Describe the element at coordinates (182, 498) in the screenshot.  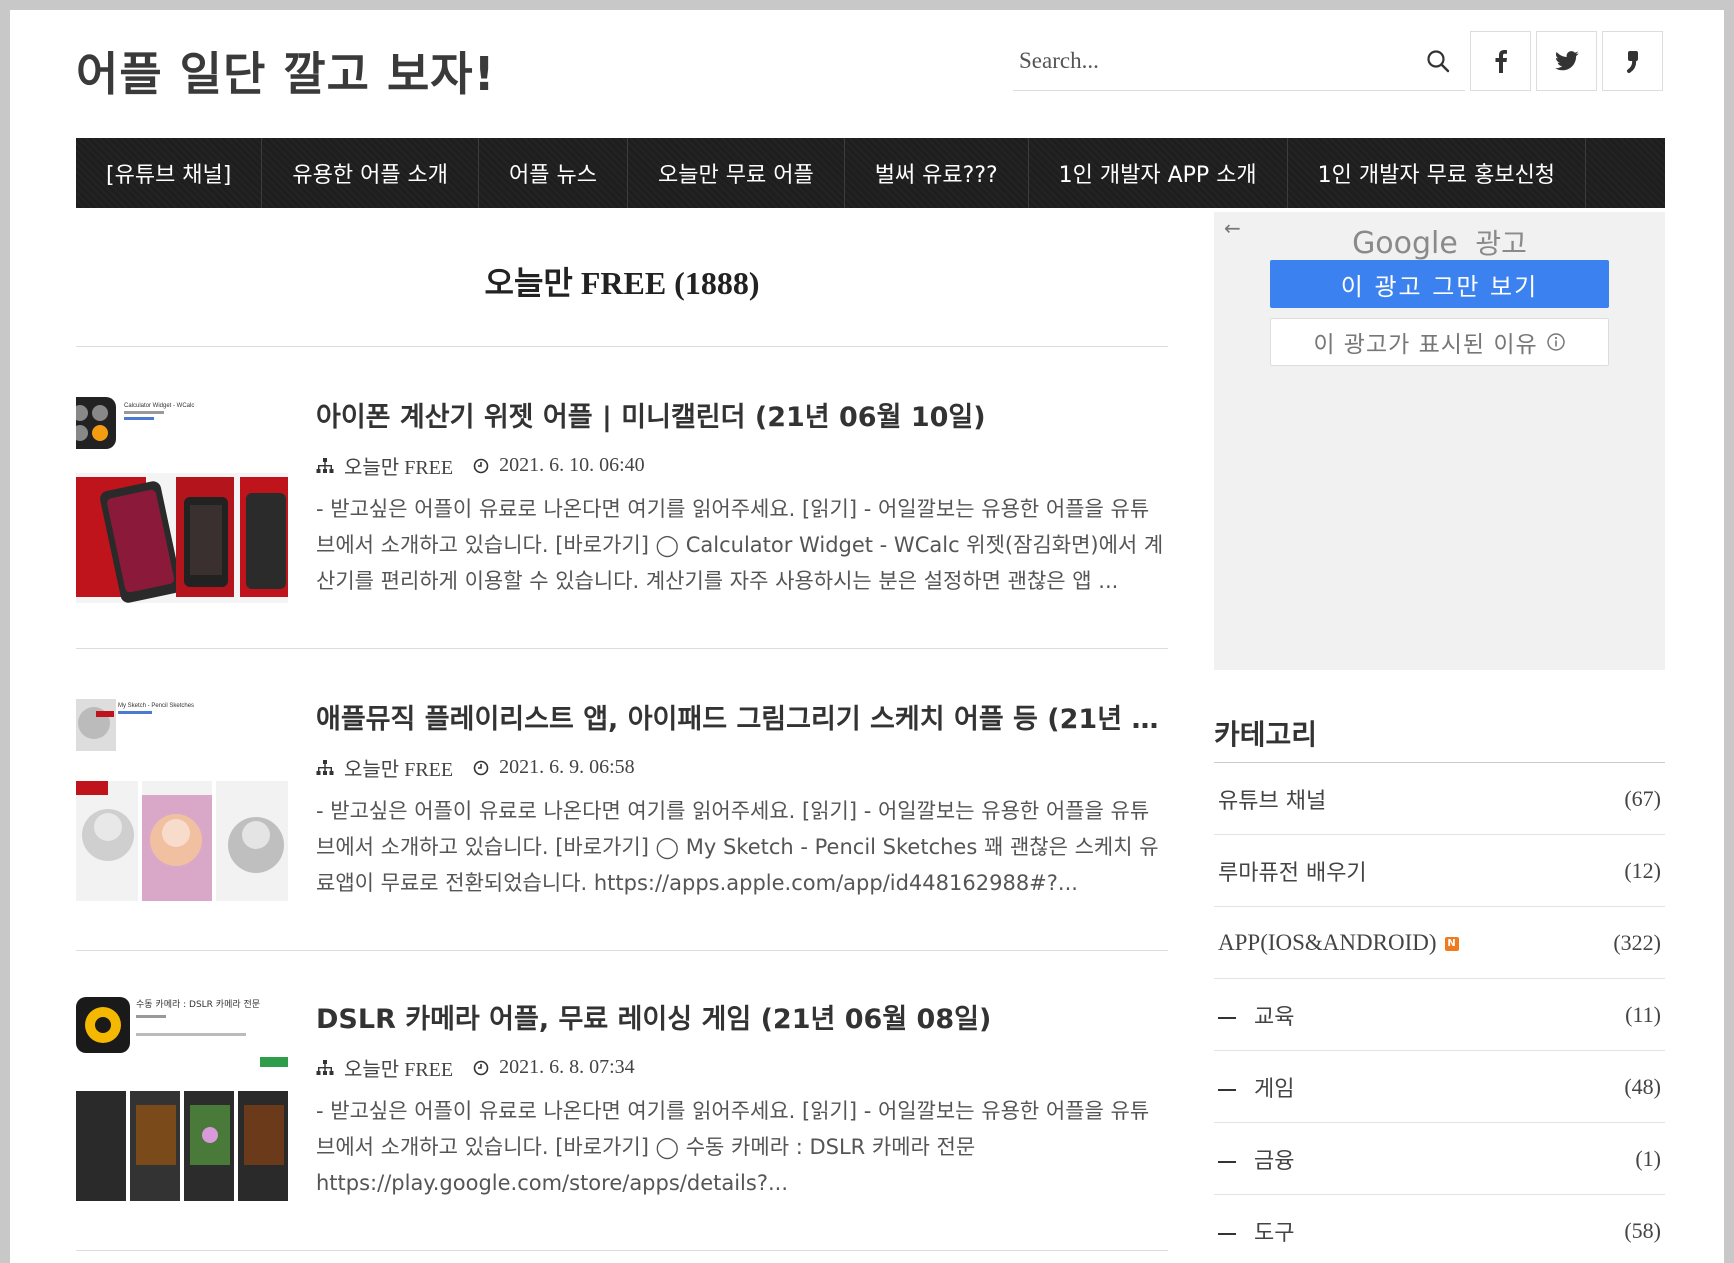
I see `post-thumbnail: Calculator Widget - WCalc` at that location.